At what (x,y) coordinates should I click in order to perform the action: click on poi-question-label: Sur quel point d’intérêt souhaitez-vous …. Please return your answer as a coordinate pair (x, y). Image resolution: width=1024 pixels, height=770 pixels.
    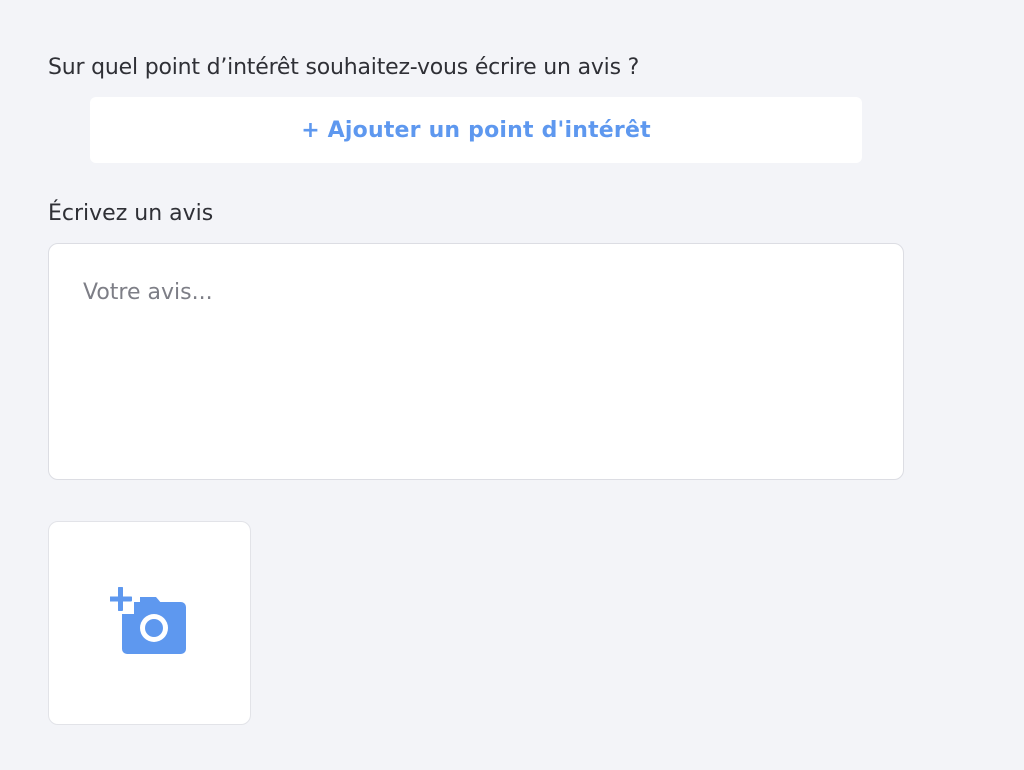
    Looking at the image, I should click on (344, 67).